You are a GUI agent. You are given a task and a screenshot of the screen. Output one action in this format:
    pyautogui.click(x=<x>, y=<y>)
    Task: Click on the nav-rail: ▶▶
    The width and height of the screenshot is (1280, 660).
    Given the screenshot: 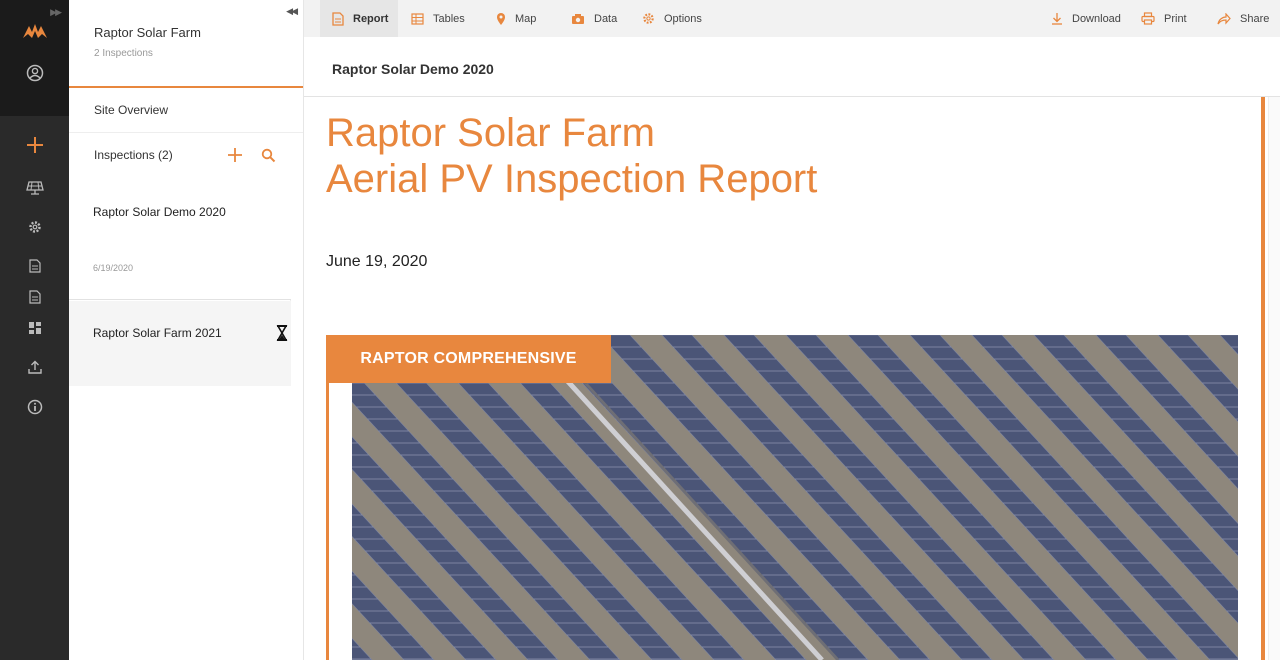 What is the action you would take?
    pyautogui.click(x=34, y=330)
    